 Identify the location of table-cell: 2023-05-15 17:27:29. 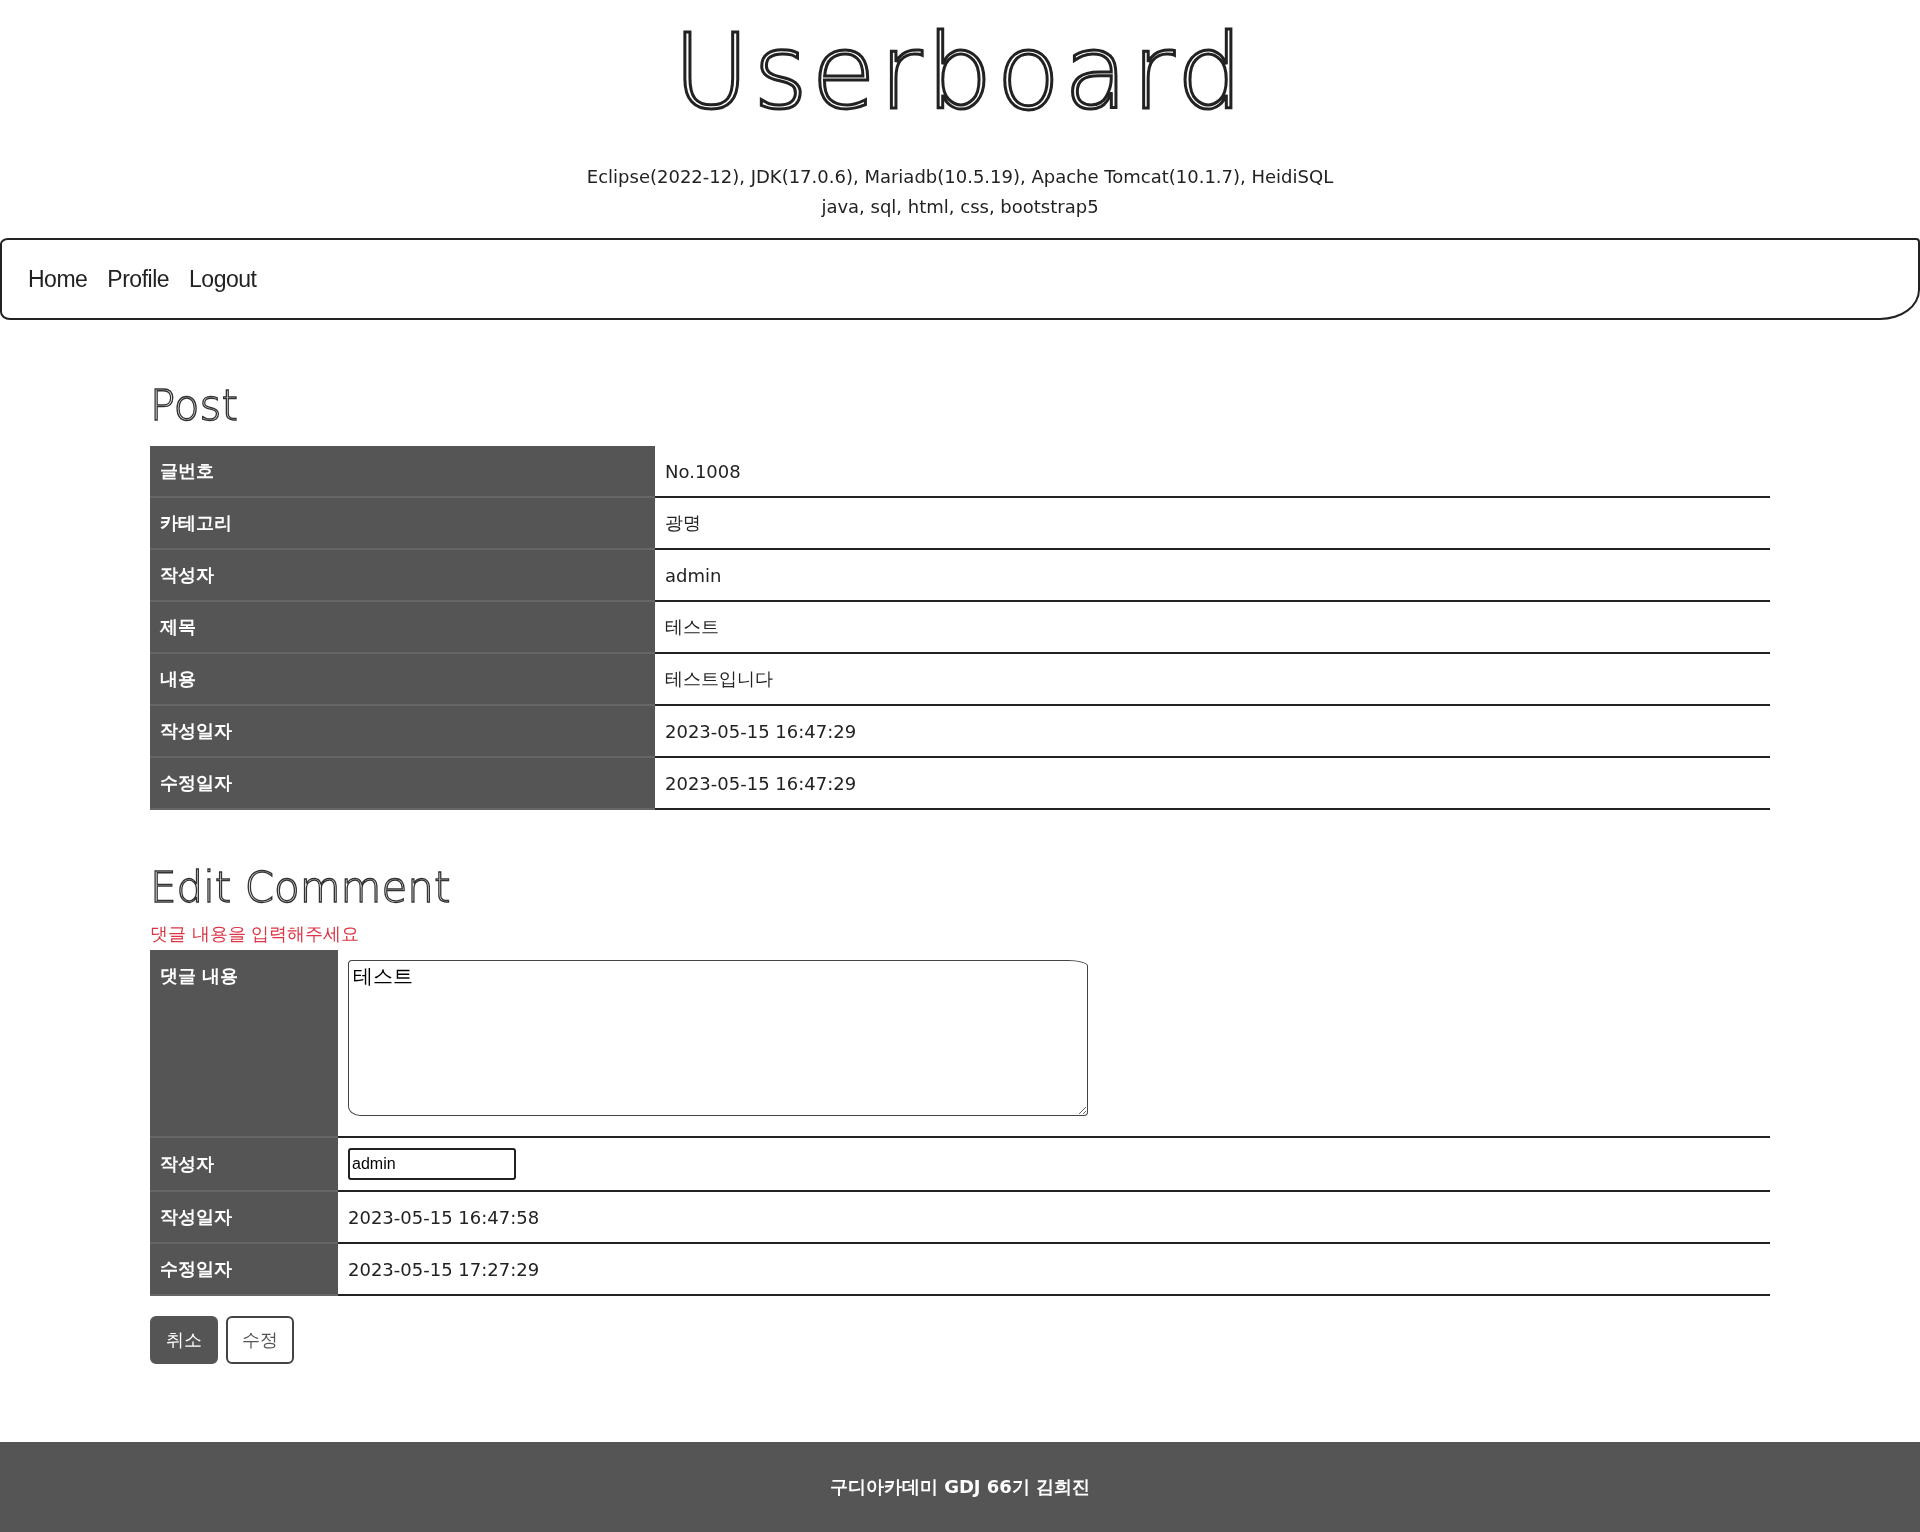
(1054, 1269).